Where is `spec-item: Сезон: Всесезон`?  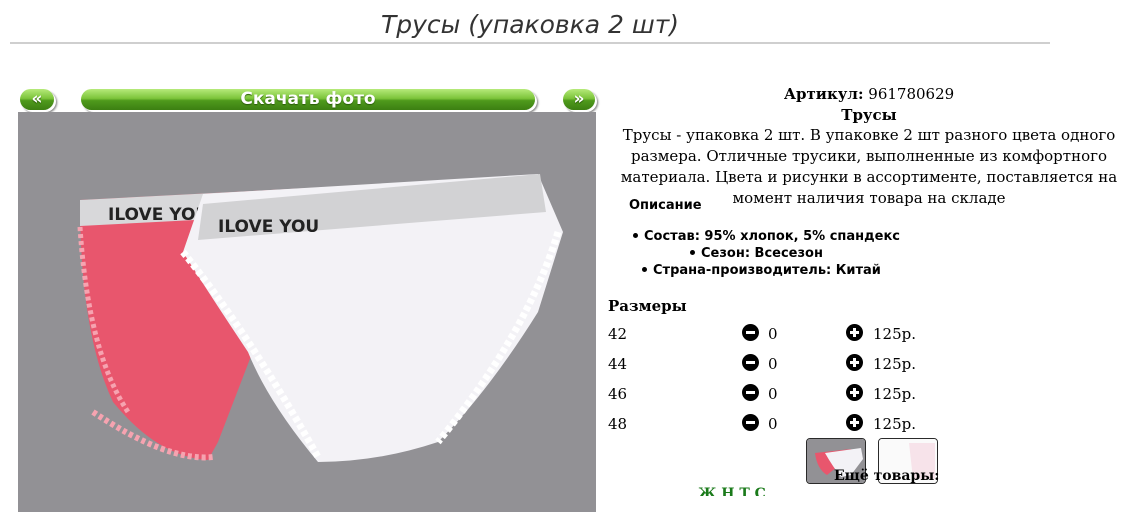 spec-item: Сезон: Всесезон is located at coordinates (756, 253).